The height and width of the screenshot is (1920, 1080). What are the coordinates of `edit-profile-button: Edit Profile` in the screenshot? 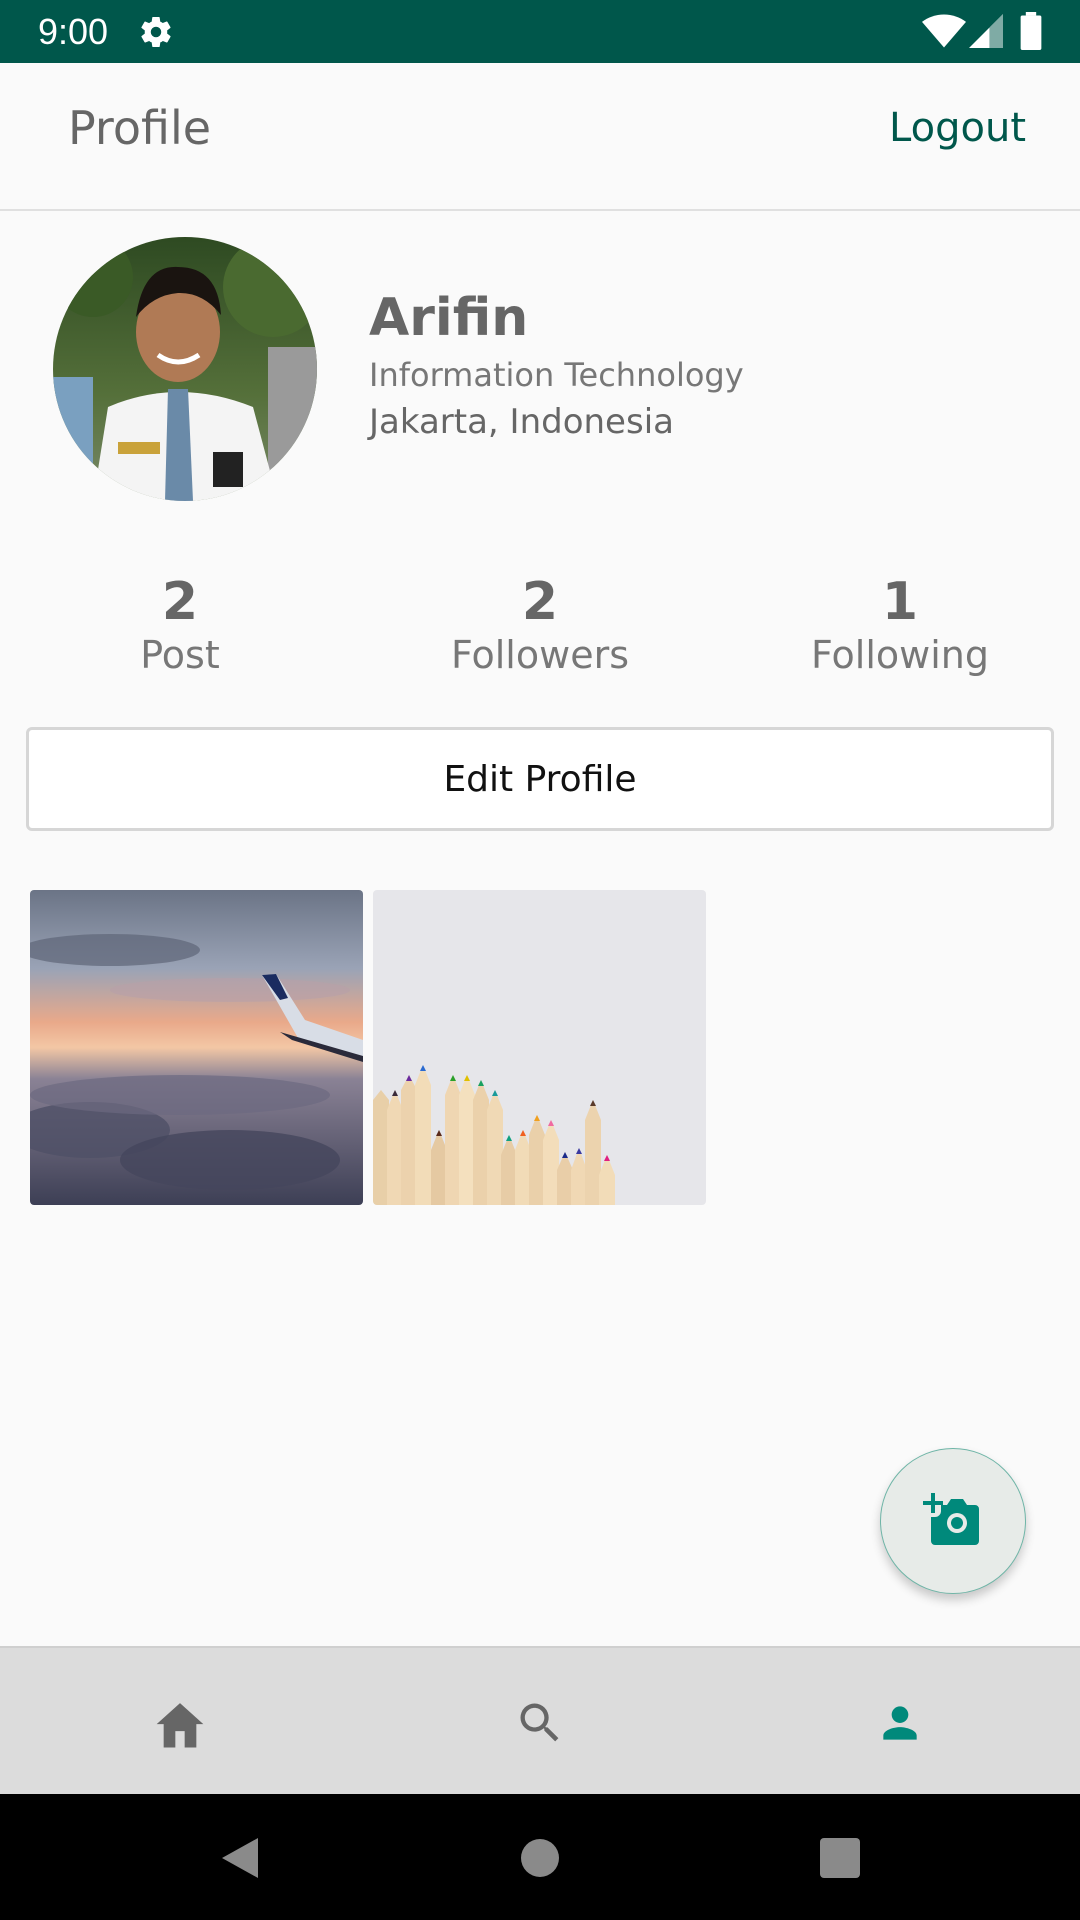 It's located at (540, 779).